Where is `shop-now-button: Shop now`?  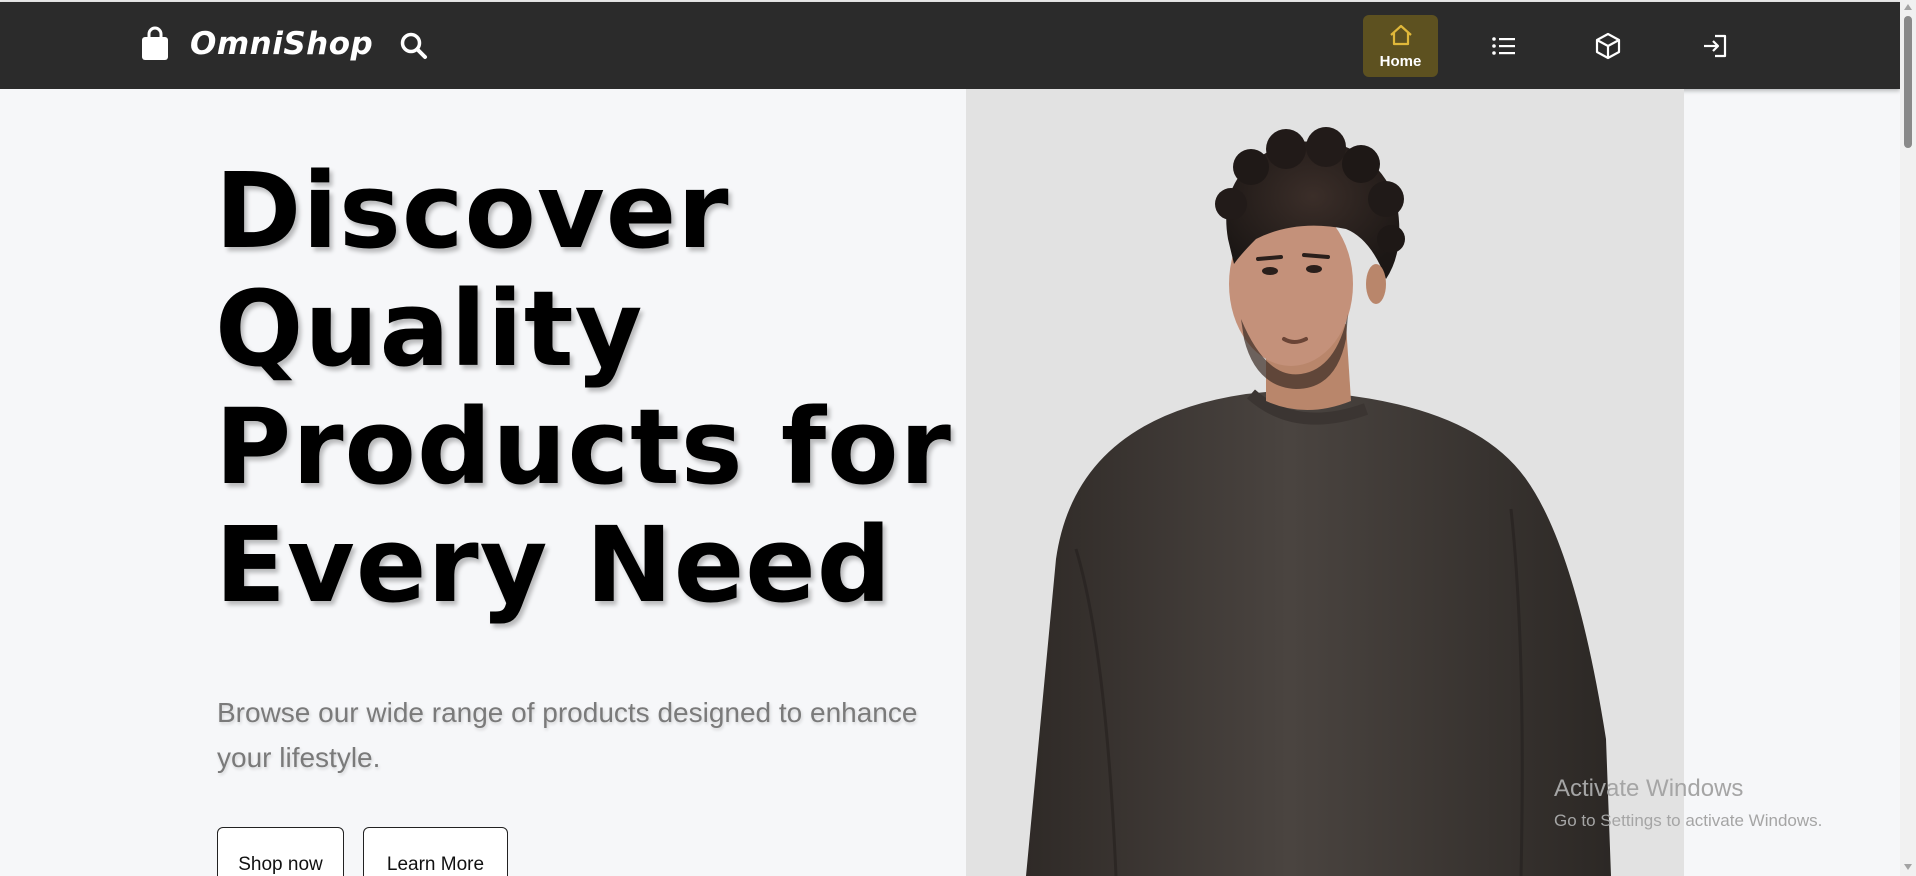
shop-now-button: Shop now is located at coordinates (280, 851).